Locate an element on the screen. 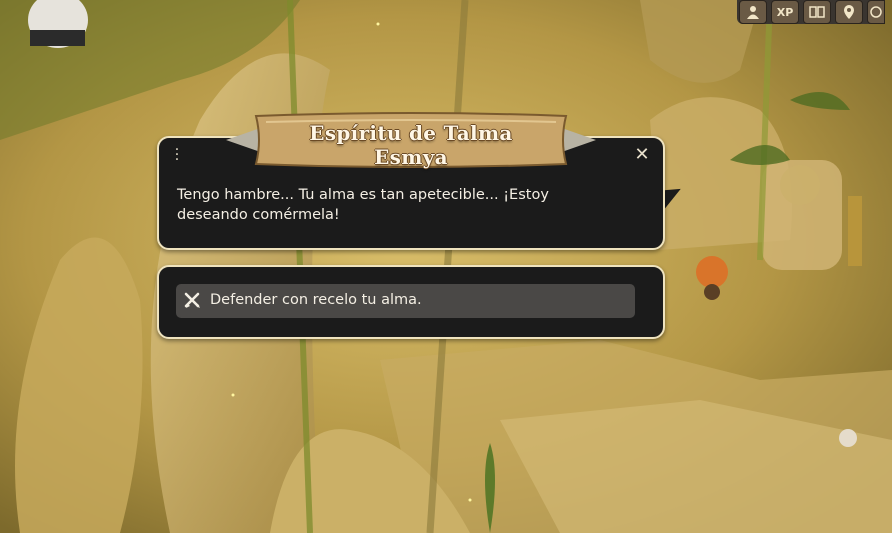 The image size is (892, 533). xp-button: XP is located at coordinates (785, 12).